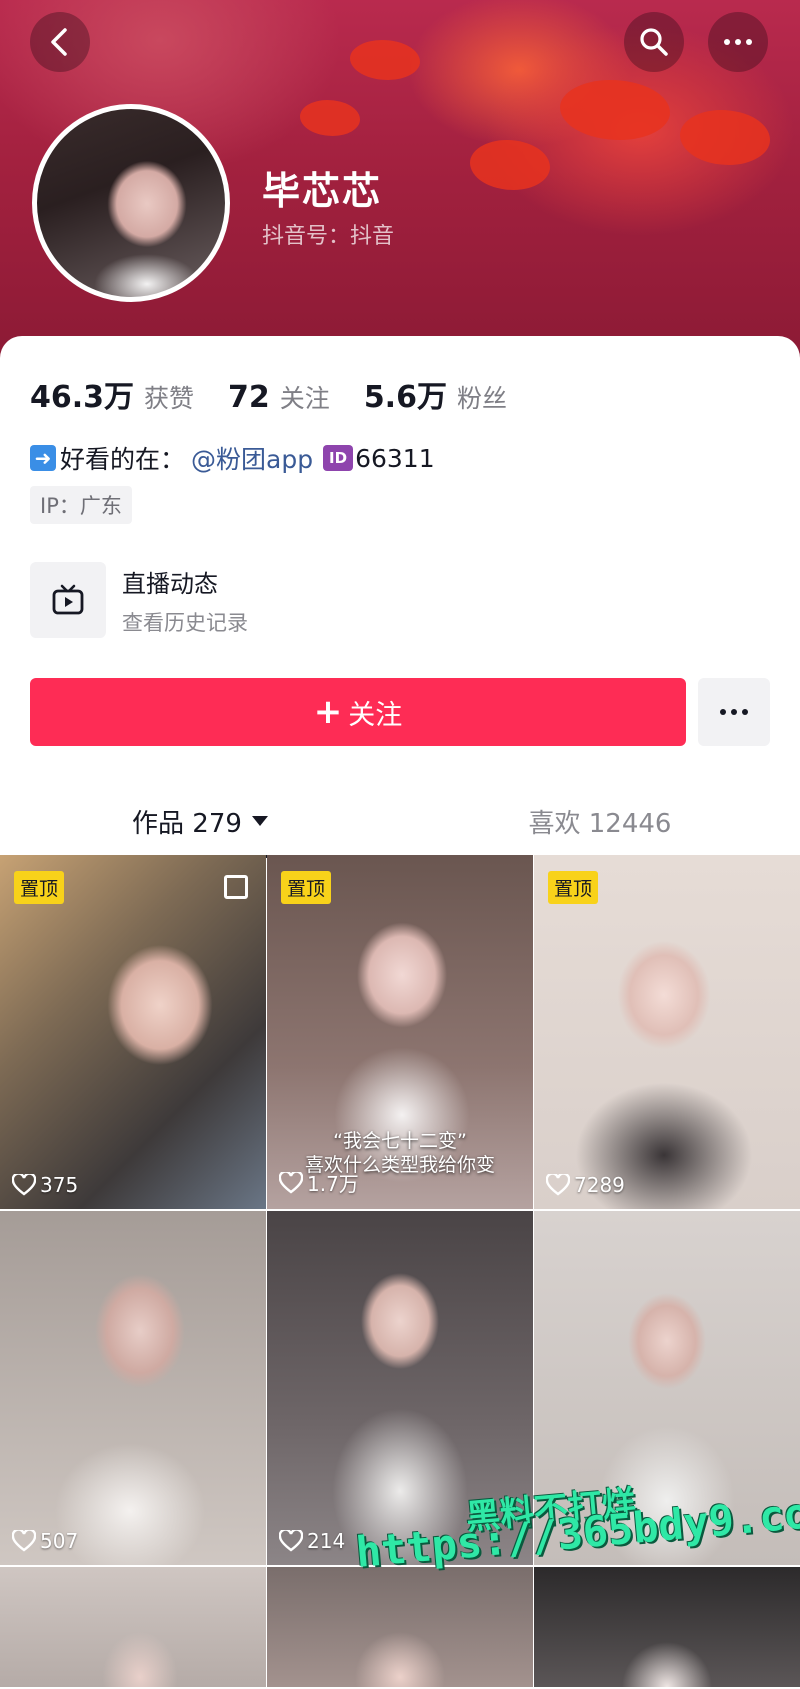  I want to click on stat-label: 粉丝, so click(481, 398).